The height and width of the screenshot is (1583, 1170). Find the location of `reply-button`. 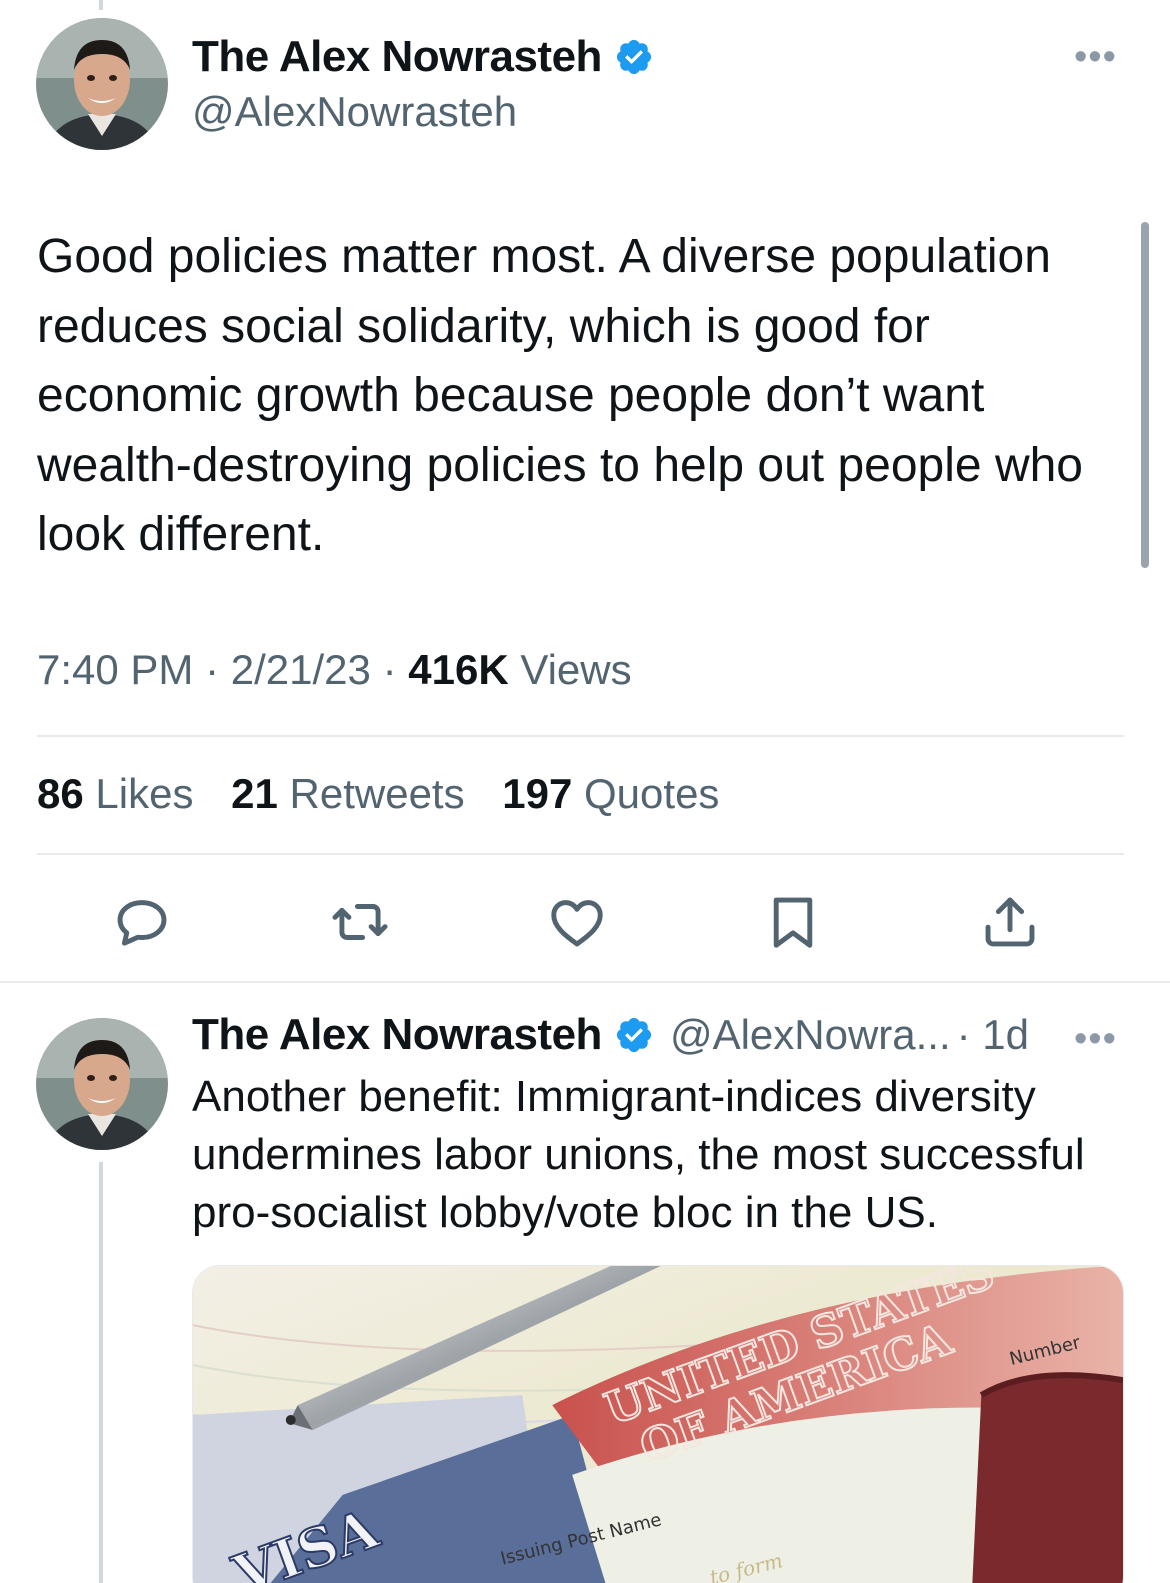

reply-button is located at coordinates (142, 922).